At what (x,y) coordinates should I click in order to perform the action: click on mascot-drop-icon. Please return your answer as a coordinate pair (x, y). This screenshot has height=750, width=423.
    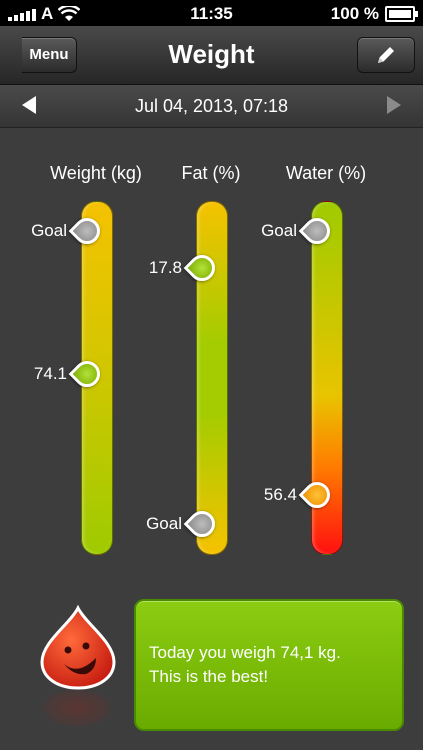
    Looking at the image, I should click on (78, 647).